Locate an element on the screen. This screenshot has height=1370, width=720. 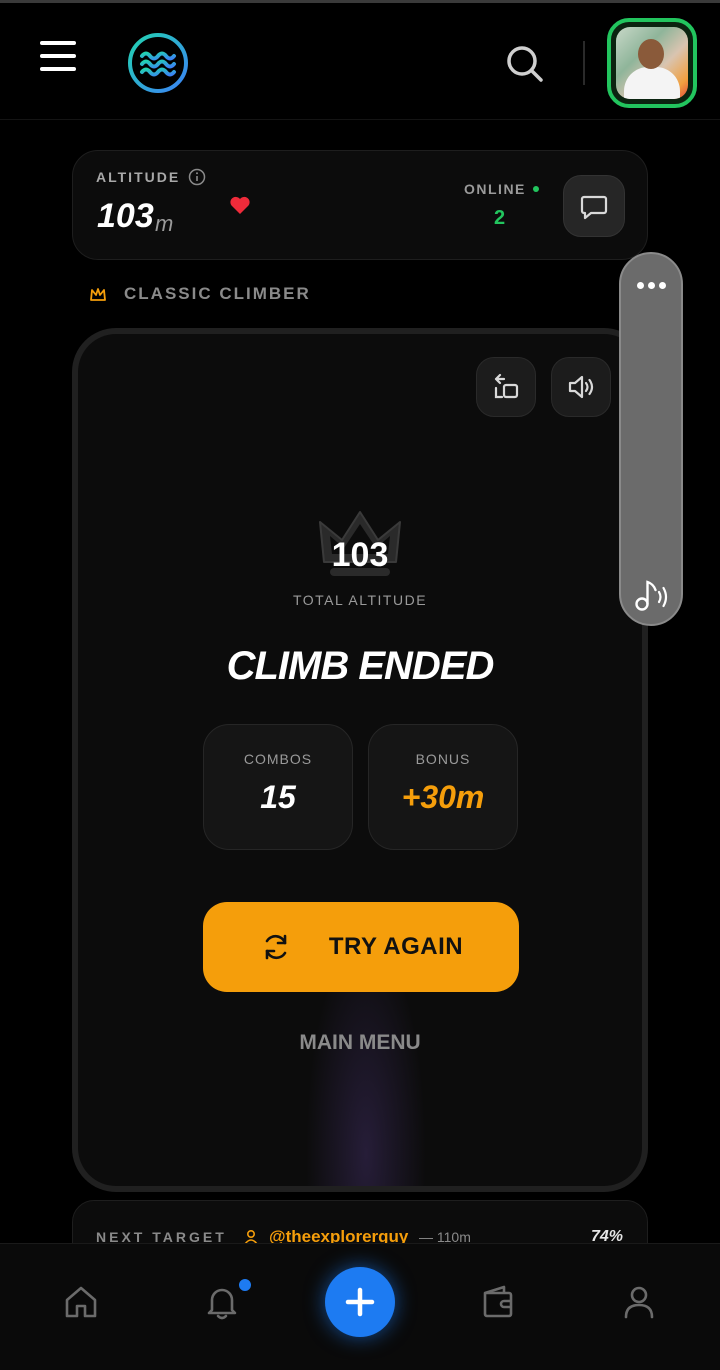
altitude-label: ALTITUDE is located at coordinates (138, 177).